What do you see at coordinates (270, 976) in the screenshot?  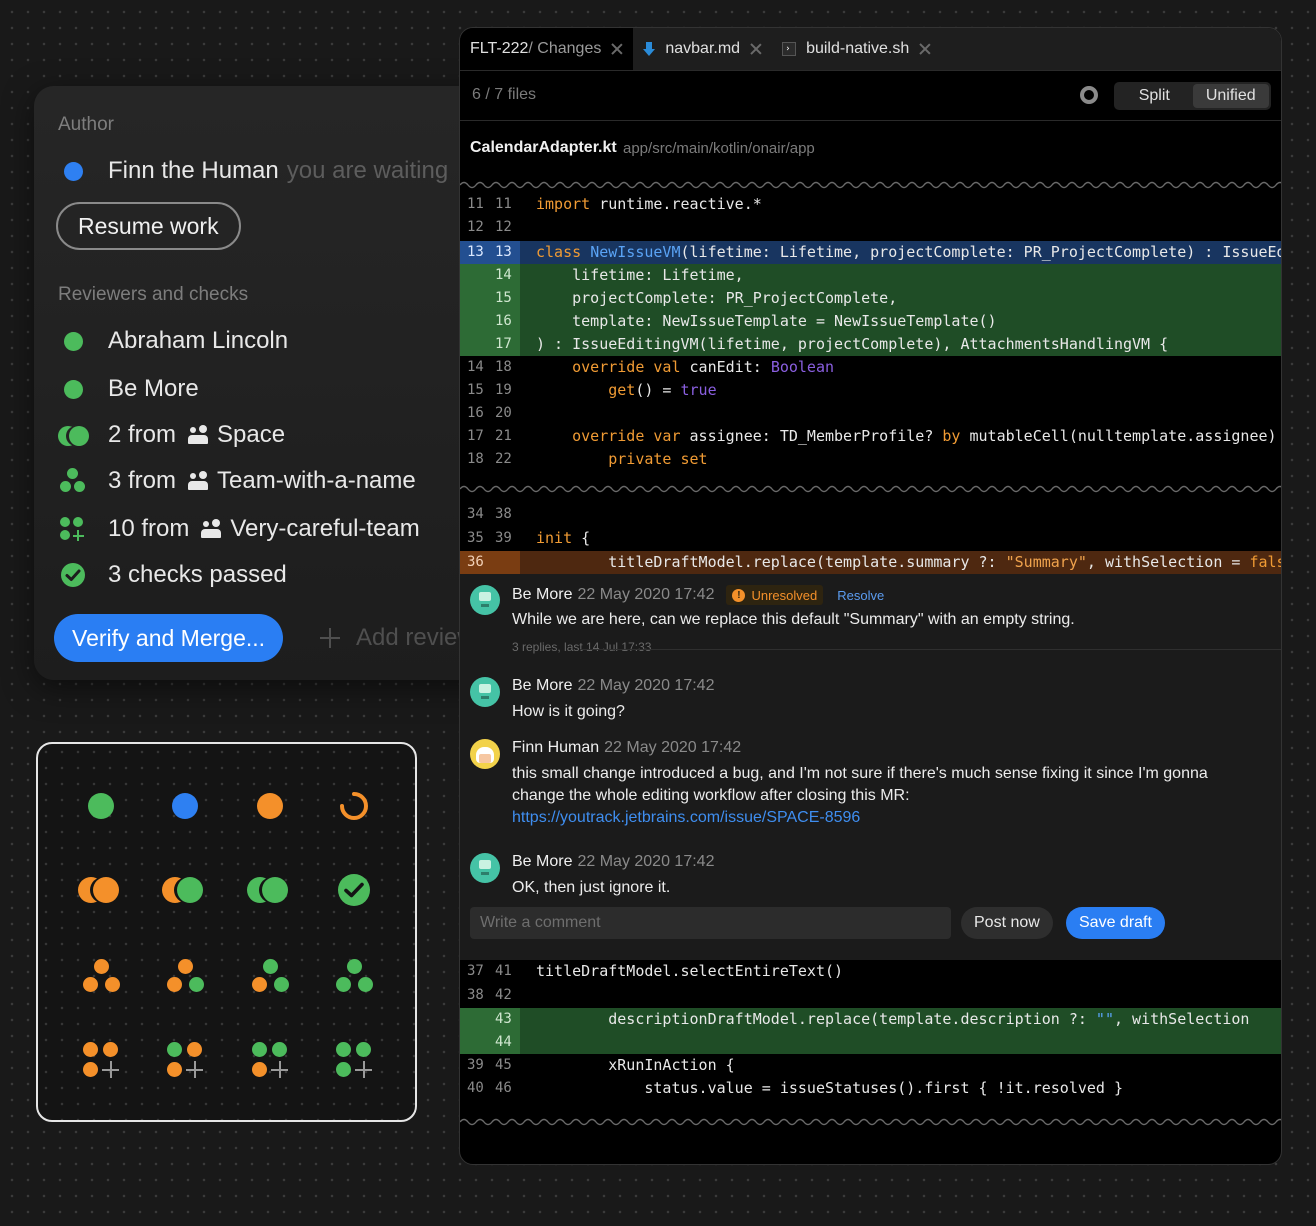 I see `one-orange-two-green-icon` at bounding box center [270, 976].